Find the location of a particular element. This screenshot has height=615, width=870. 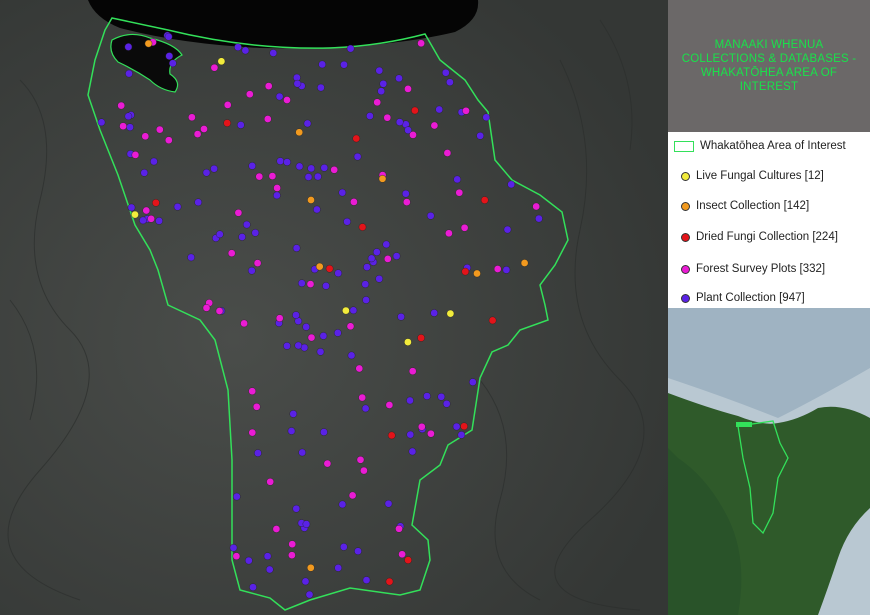

legend-label: Live Fungal Cultures [12] is located at coordinates (760, 176).